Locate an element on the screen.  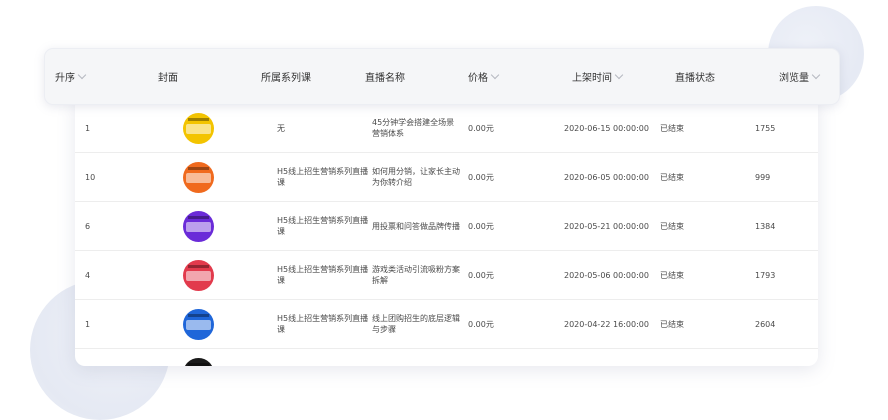
cell-views: 1793 is located at coordinates (765, 275).